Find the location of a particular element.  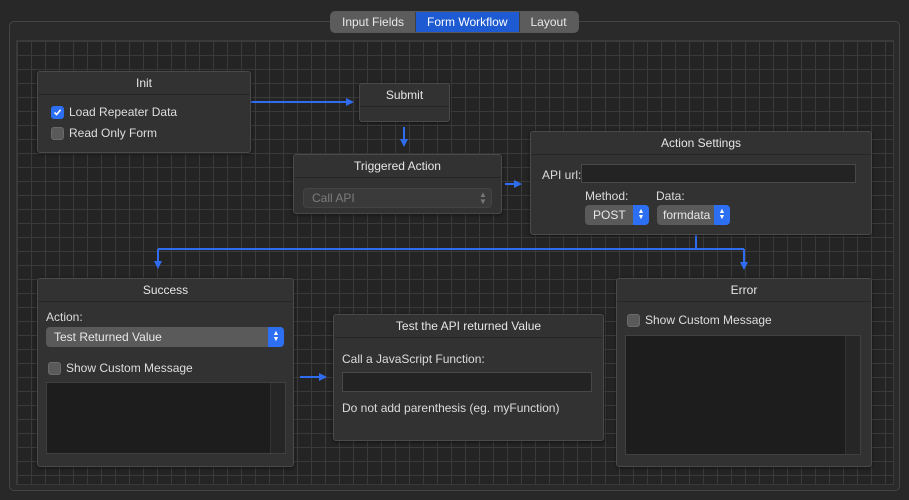

load-repeater-checkbox: Load Repeater Data is located at coordinates (114, 112).